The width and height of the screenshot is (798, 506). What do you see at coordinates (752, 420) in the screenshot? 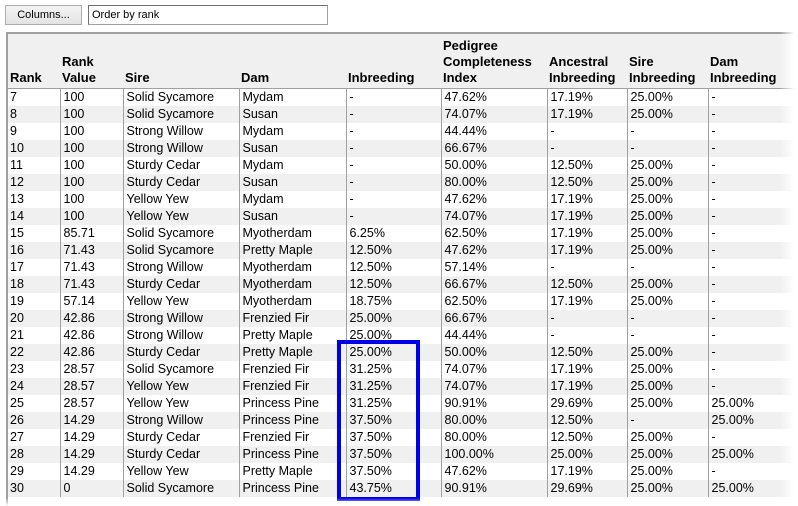
I see `cell-dam-inbreeding: 25.00%` at bounding box center [752, 420].